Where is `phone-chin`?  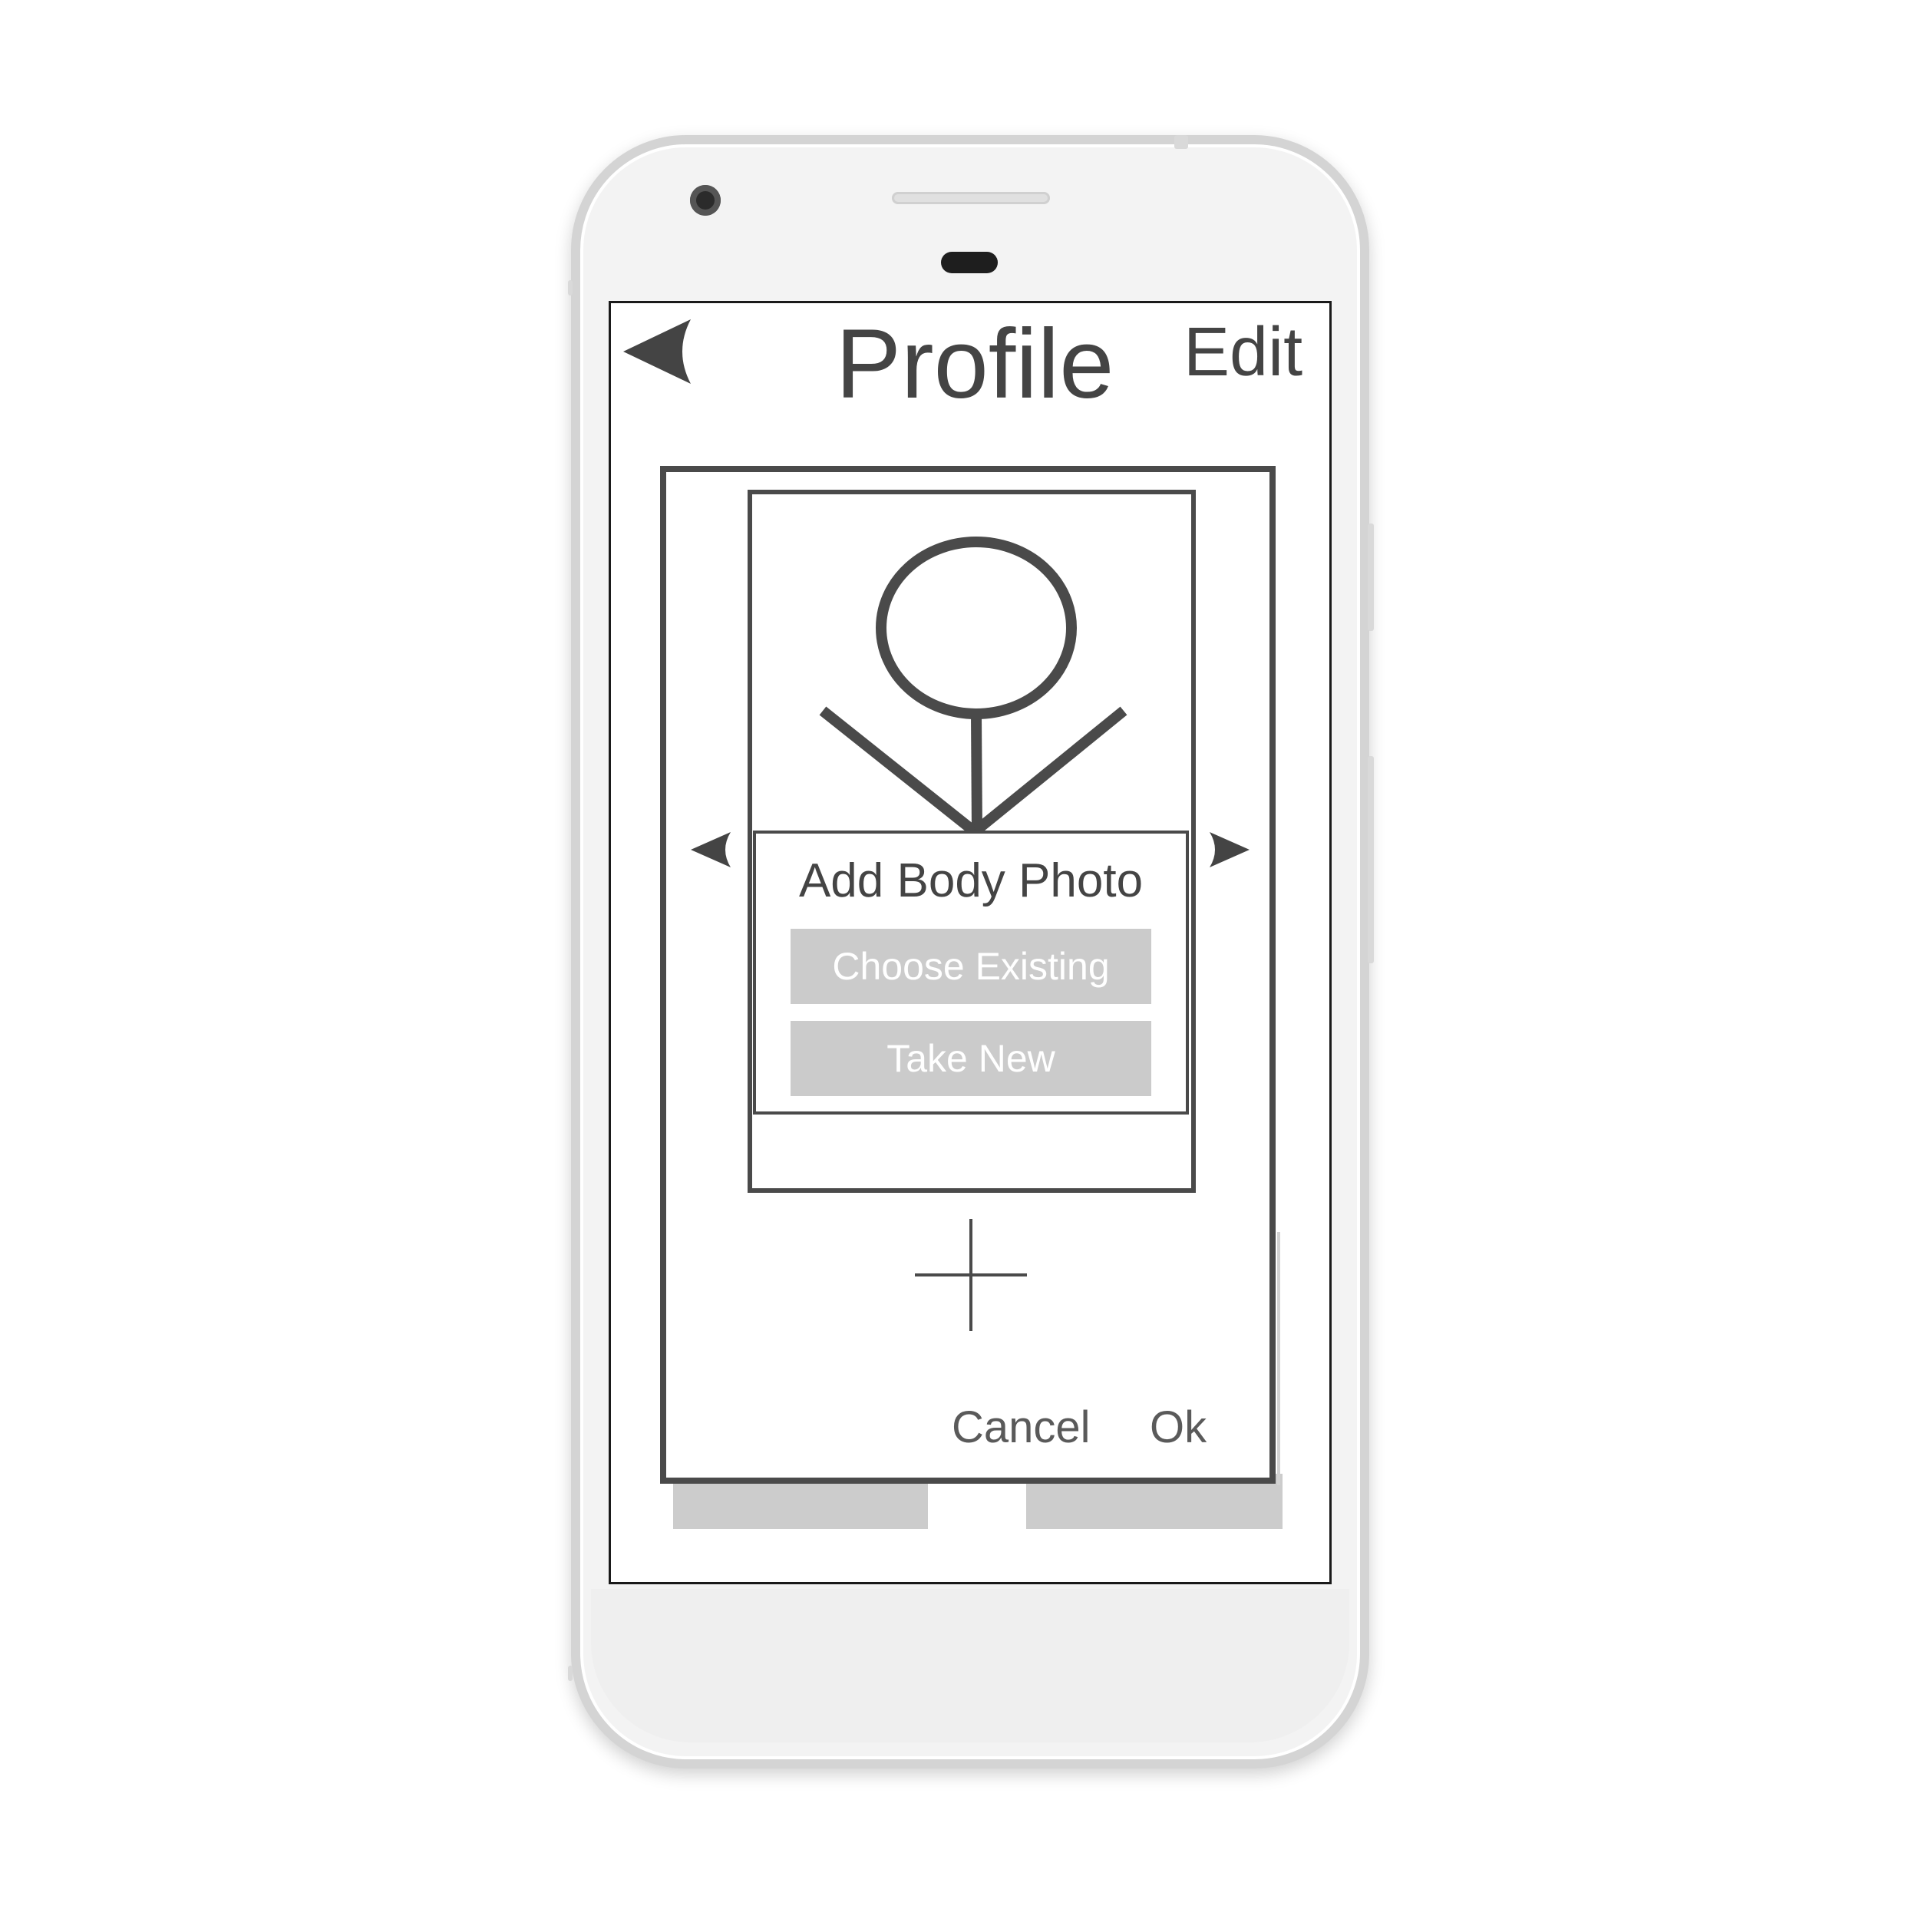 phone-chin is located at coordinates (970, 1665).